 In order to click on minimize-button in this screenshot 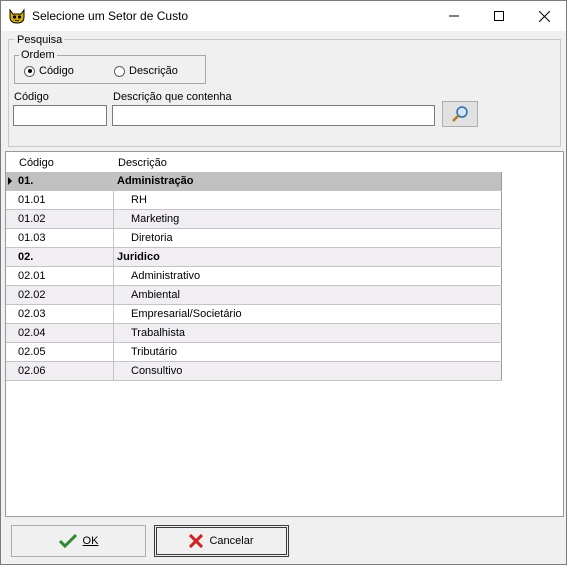, I will do `click(454, 16)`.